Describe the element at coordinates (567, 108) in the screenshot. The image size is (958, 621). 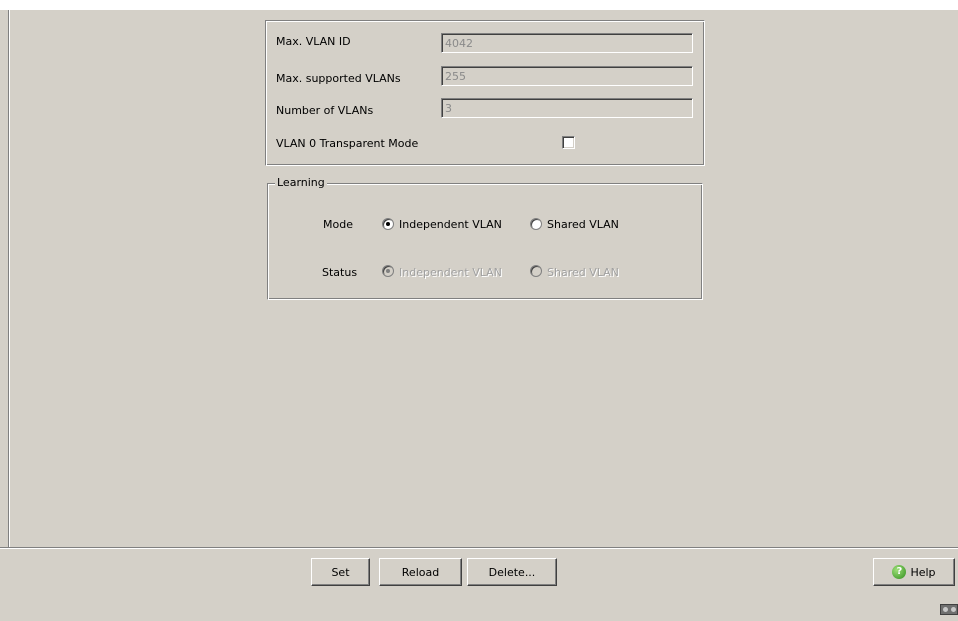
I see `number-of-vlans-field: 3` at that location.